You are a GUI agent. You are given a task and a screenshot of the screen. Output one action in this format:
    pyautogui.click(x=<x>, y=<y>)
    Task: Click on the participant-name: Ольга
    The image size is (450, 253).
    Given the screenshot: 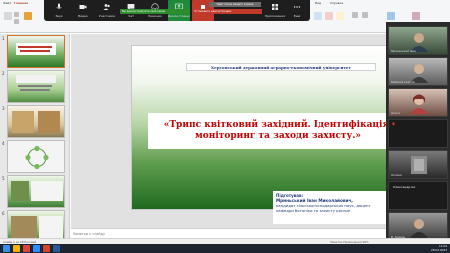 What is the action you would take?
    pyautogui.click(x=395, y=113)
    